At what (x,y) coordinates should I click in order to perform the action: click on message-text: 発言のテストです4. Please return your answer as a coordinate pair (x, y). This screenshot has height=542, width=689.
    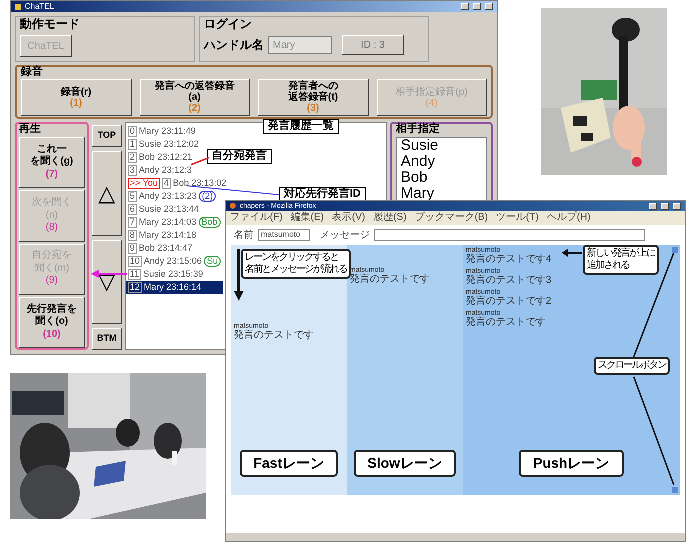
    Looking at the image, I should click on (509, 259).